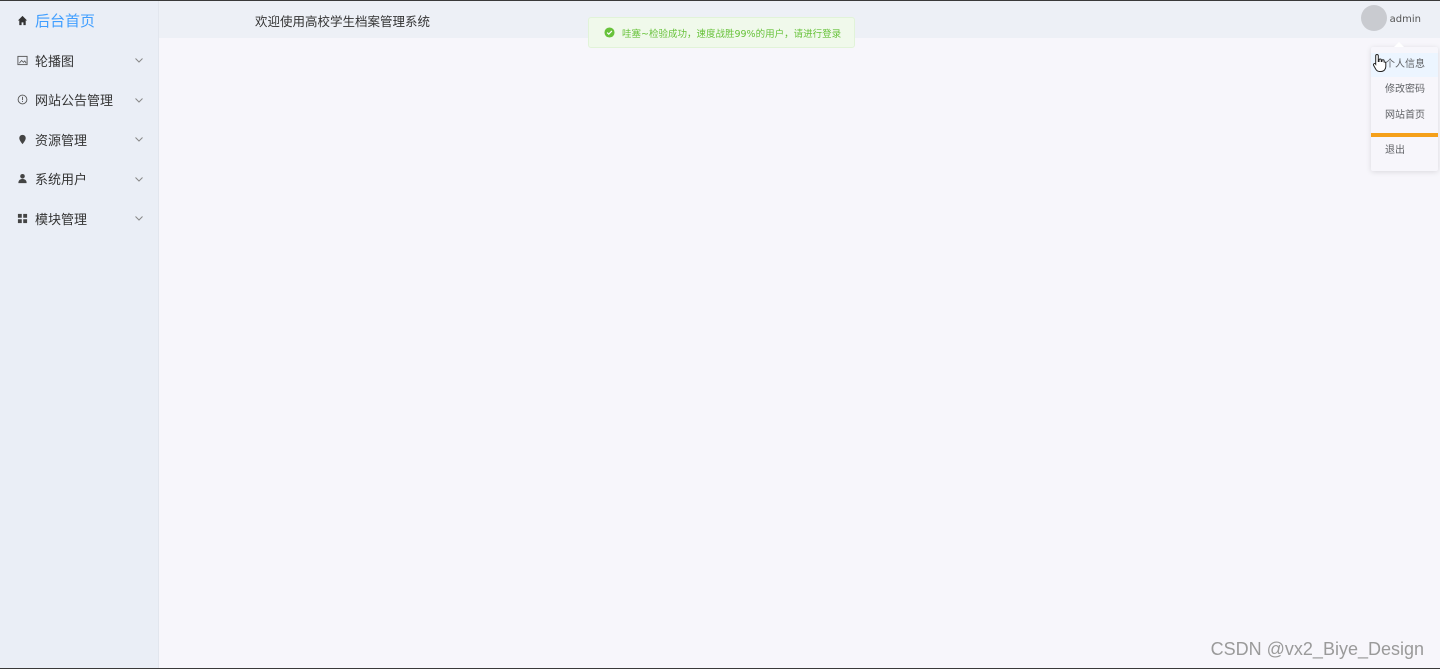  What do you see at coordinates (61, 141) in the screenshot?
I see `sidebar-item-label: 资源管理` at bounding box center [61, 141].